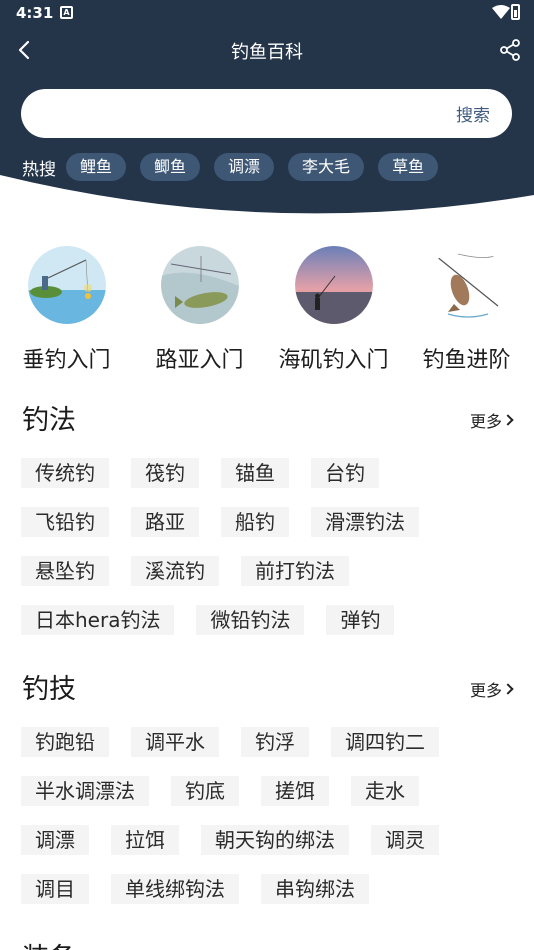 This screenshot has width=534, height=950. Describe the element at coordinates (315, 889) in the screenshot. I see `skill-tag: 串钩绑法` at that location.